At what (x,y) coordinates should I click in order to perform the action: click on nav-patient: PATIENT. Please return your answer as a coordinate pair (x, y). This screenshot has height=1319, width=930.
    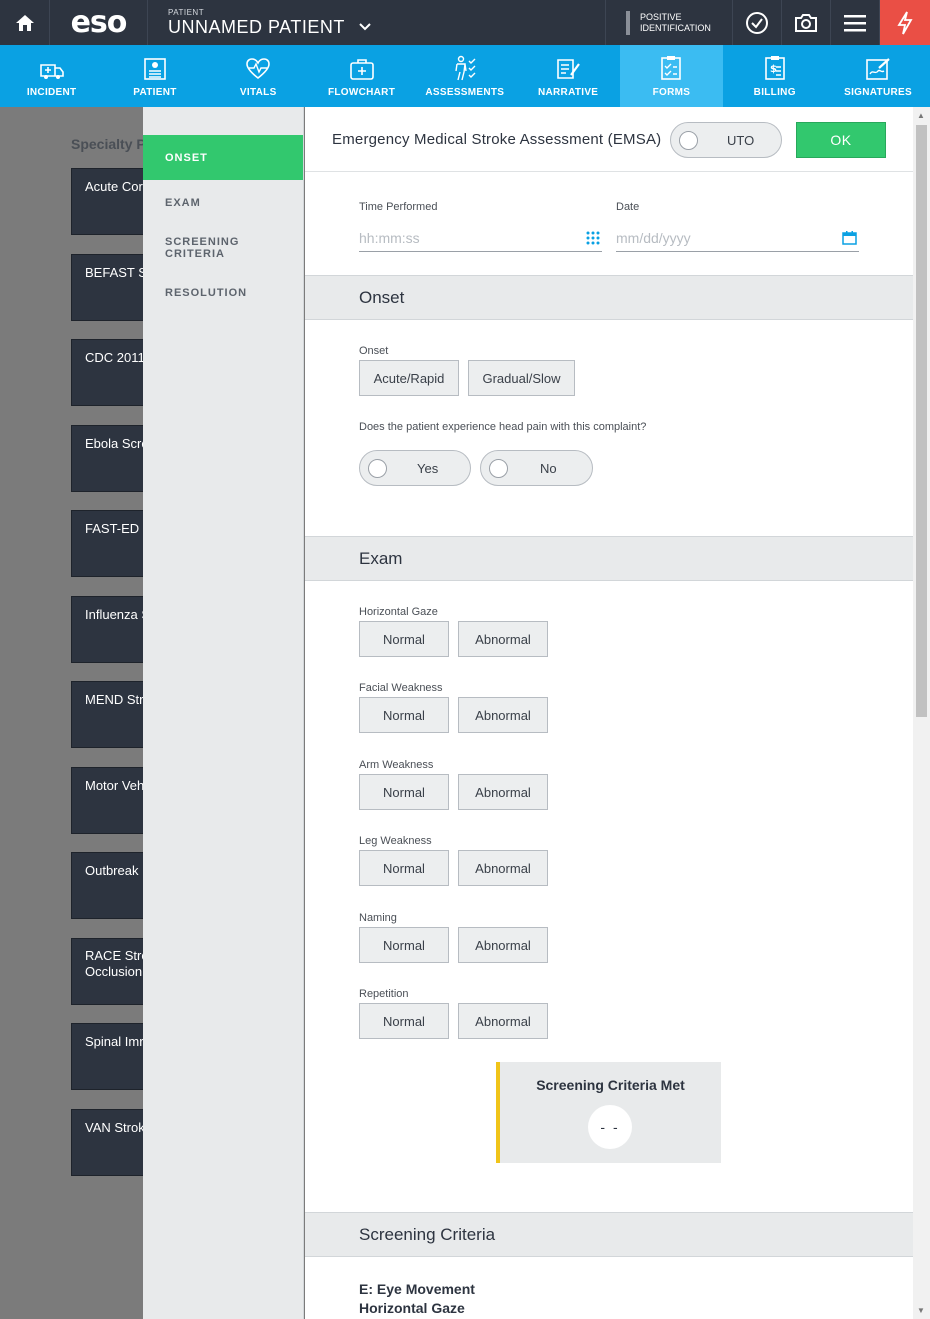
    Looking at the image, I should click on (154, 76).